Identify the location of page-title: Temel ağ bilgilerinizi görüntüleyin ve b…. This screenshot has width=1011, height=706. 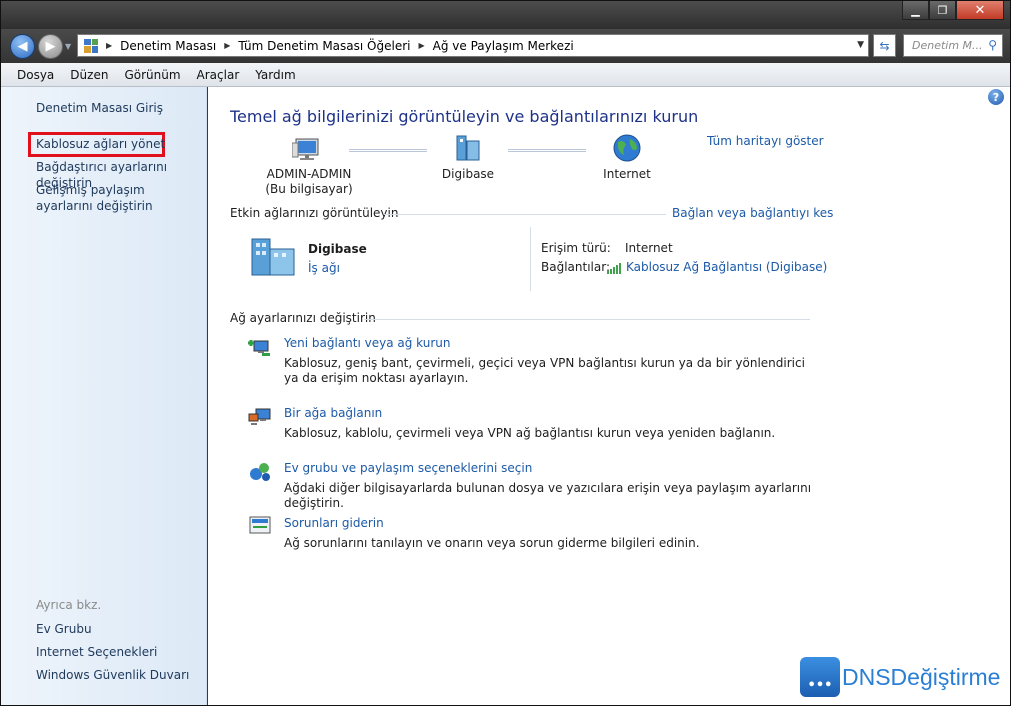
(464, 116).